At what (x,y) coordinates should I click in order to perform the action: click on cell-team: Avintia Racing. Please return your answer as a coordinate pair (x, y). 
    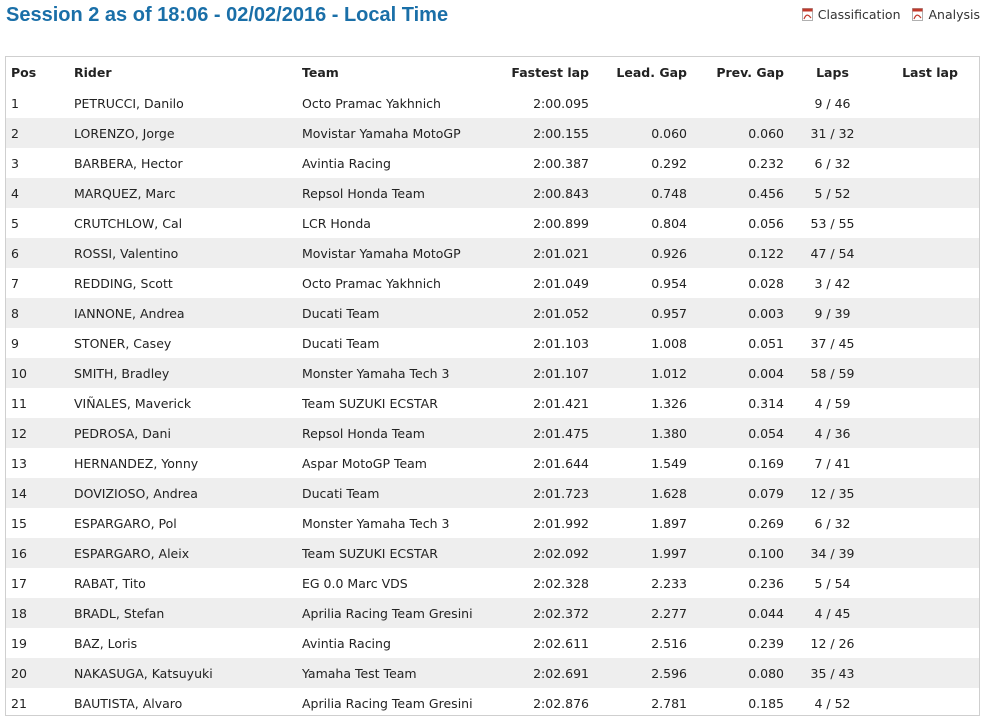
    Looking at the image, I should click on (346, 163).